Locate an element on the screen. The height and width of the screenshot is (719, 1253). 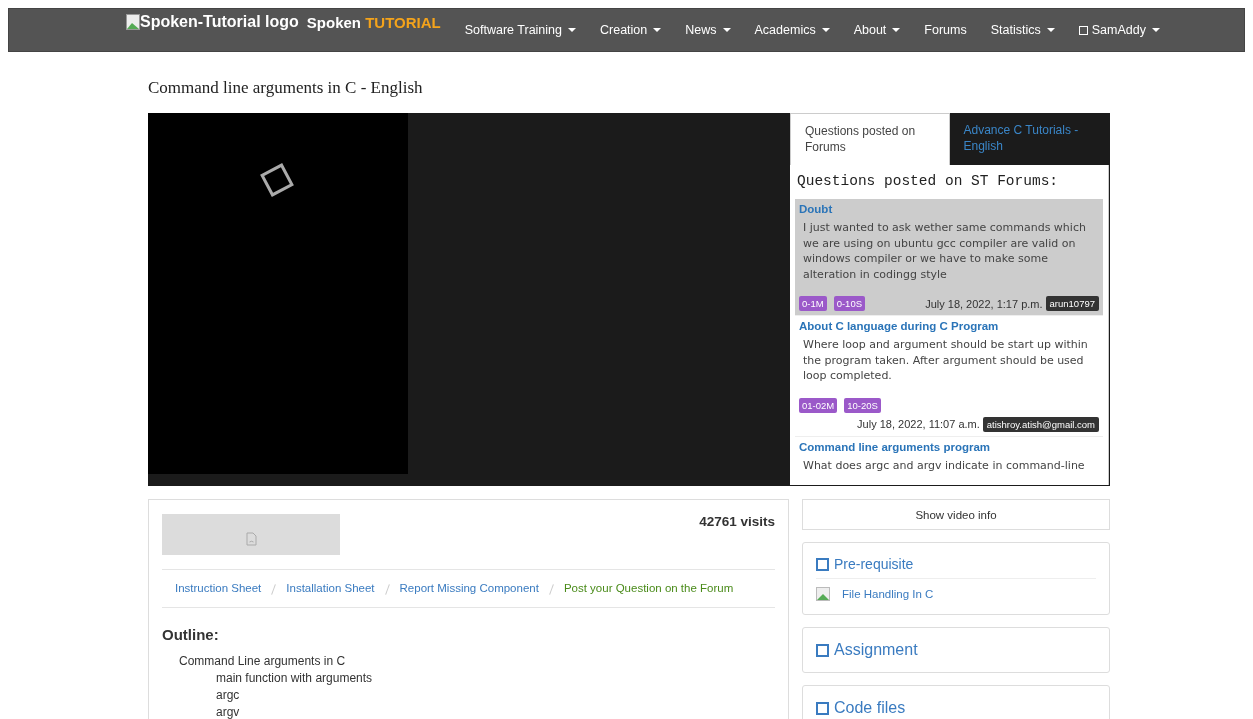
nav-menu-item: Forums is located at coordinates (945, 30).